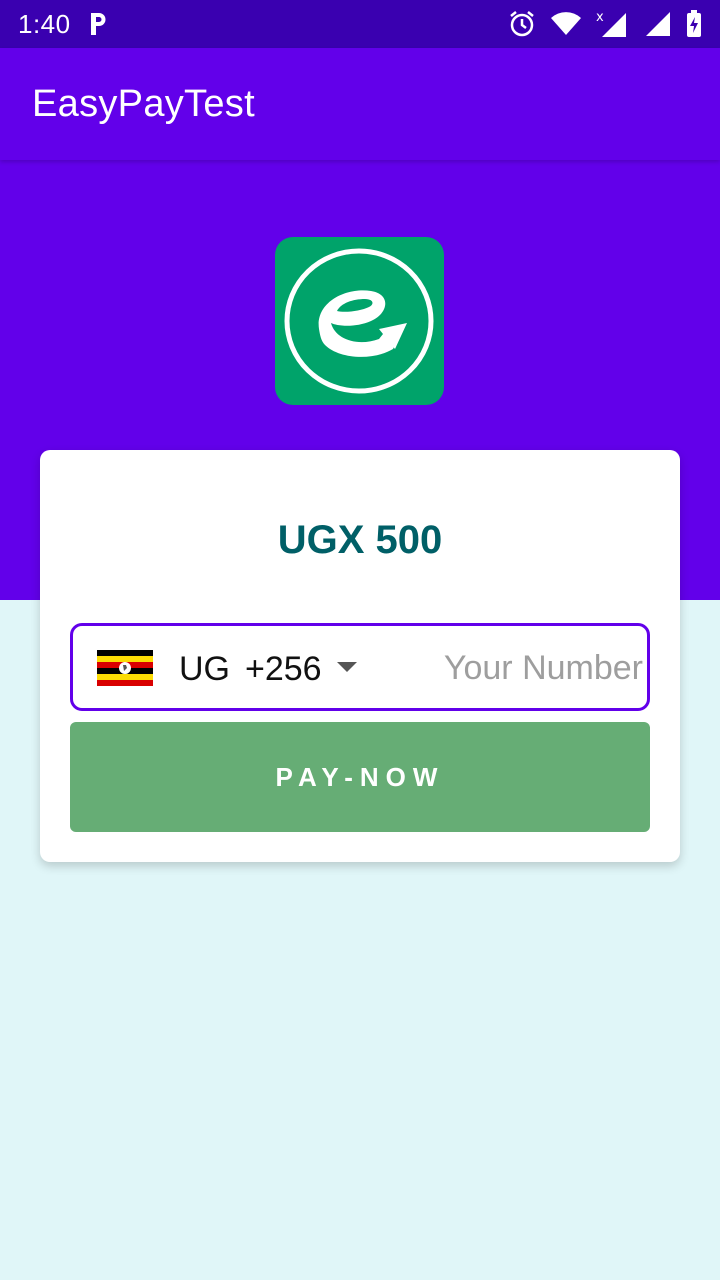 The height and width of the screenshot is (1280, 720). What do you see at coordinates (359, 321) in the screenshot?
I see `easypay-logo-icon` at bounding box center [359, 321].